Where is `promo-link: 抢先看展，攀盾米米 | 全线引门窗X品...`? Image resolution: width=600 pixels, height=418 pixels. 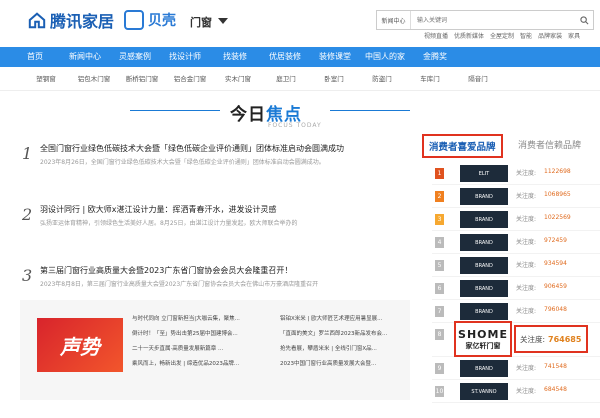 promo-link: 抢先看展，攀盾米米 | 全线引门窗X品... is located at coordinates (342, 349).